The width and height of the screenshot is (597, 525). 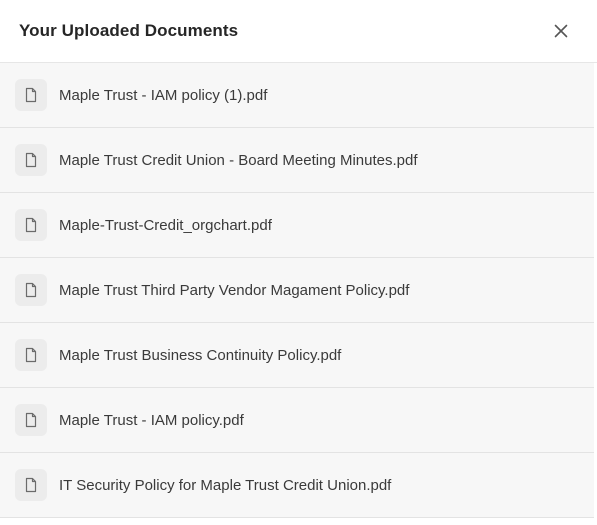 I want to click on document-name: Maple Trust - IAM policy (1).pdf, so click(x=163, y=95).